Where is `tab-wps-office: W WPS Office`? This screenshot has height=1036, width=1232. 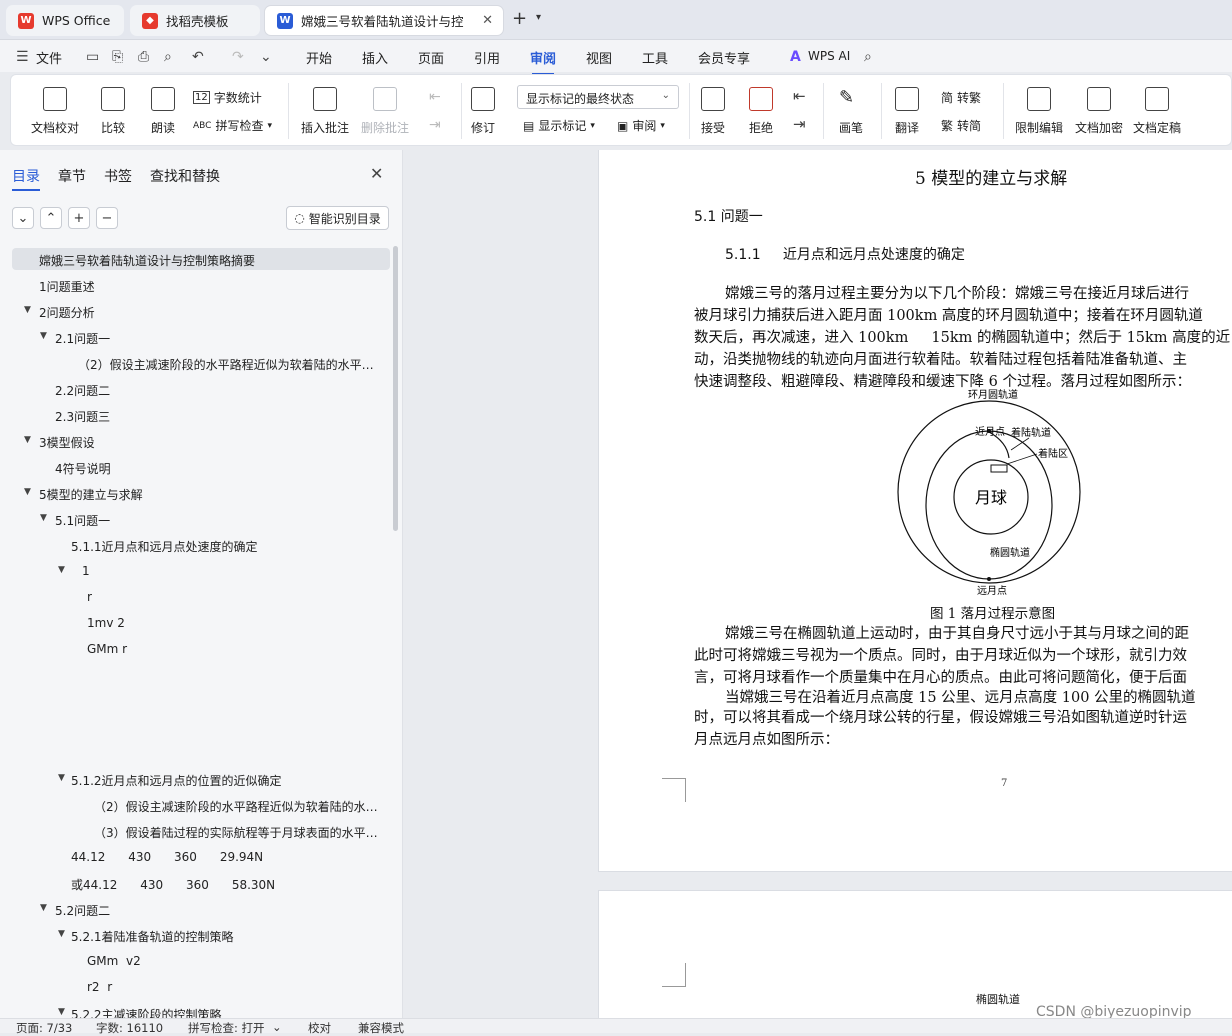 tab-wps-office: W WPS Office is located at coordinates (65, 20).